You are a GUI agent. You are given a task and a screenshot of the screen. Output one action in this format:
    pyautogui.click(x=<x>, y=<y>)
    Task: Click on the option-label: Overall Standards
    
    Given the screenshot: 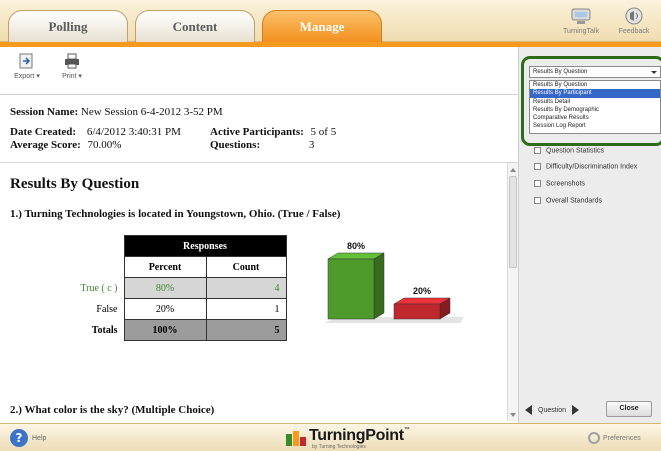 What is the action you would take?
    pyautogui.click(x=574, y=201)
    